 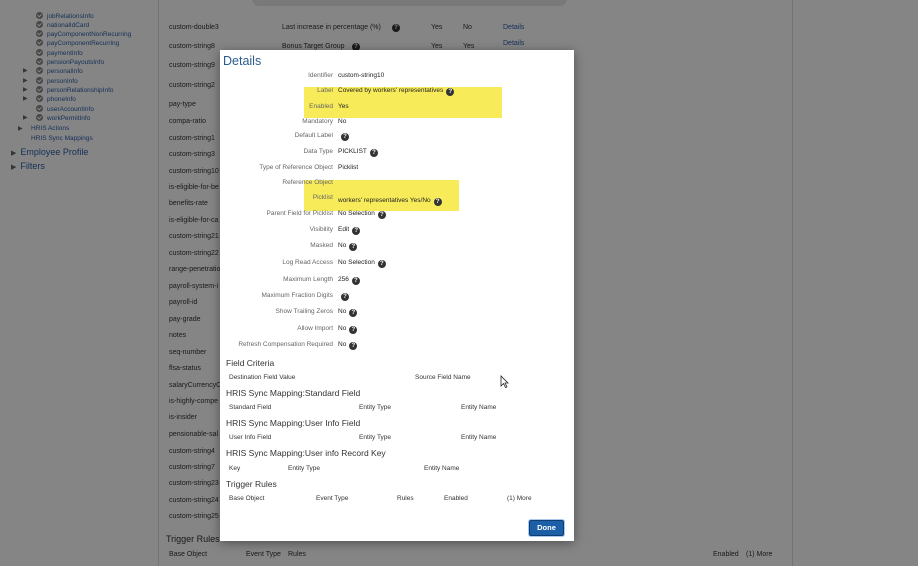 What do you see at coordinates (242, 61) in the screenshot?
I see `dialog-title: Details` at bounding box center [242, 61].